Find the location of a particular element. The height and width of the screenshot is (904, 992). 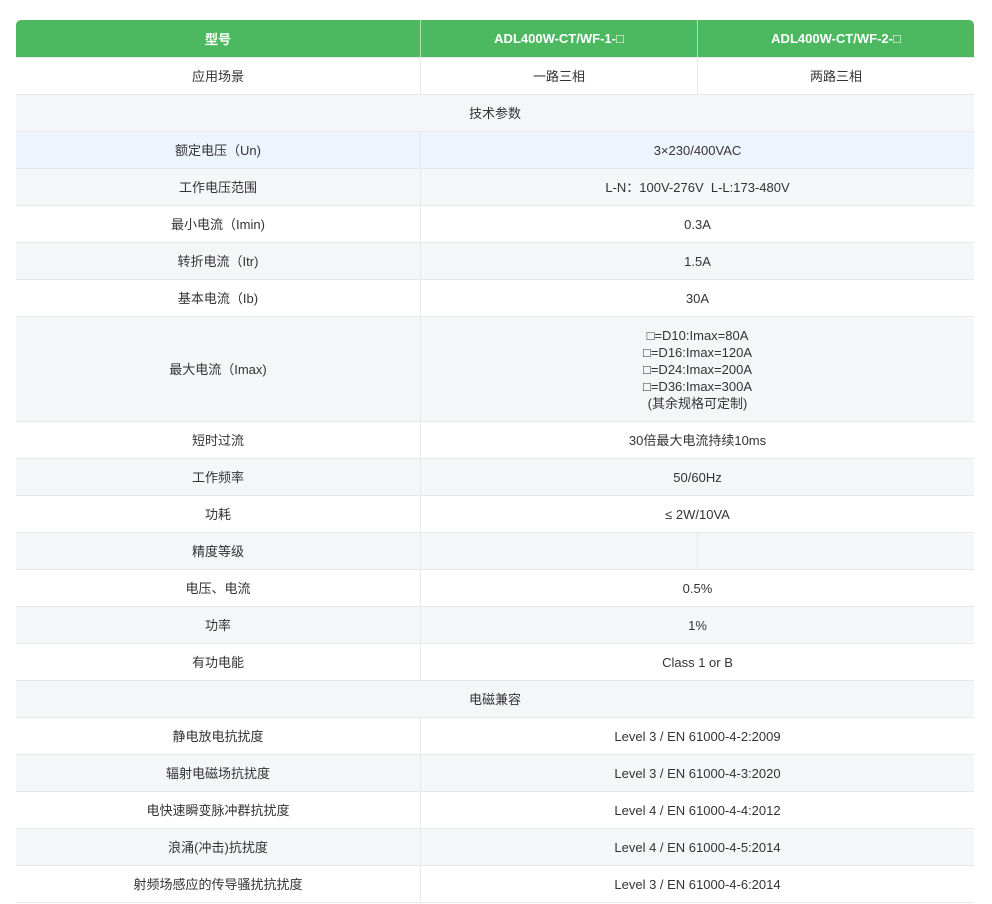

table-row: 功率 1% is located at coordinates (495, 624).